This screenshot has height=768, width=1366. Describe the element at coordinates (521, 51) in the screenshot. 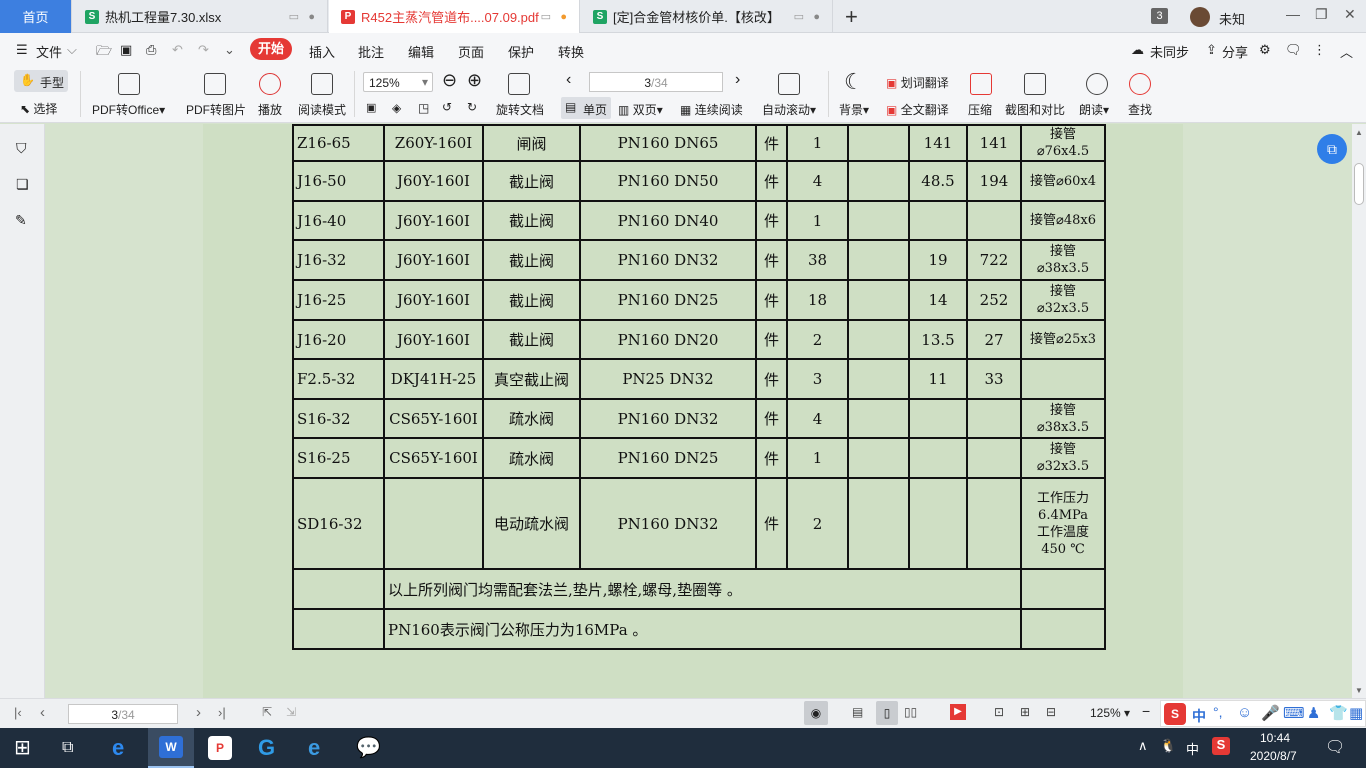

I see `menu-protect: 保护` at that location.